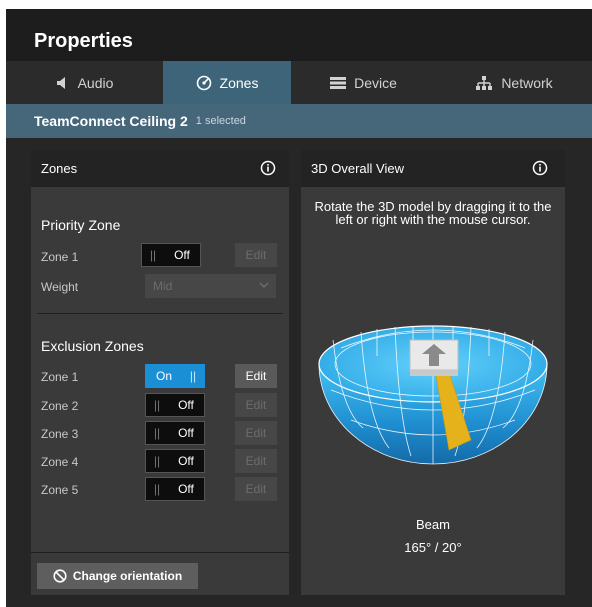 This screenshot has height=607, width=592. Describe the element at coordinates (160, 552) in the screenshot. I see `footer-divider` at that location.